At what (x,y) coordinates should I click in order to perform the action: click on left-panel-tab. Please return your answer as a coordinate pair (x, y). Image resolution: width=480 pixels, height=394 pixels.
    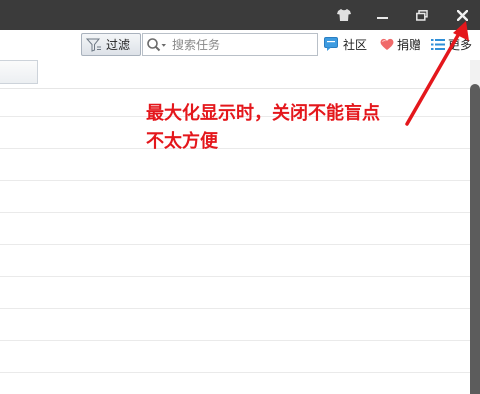
    Looking at the image, I should click on (19, 72).